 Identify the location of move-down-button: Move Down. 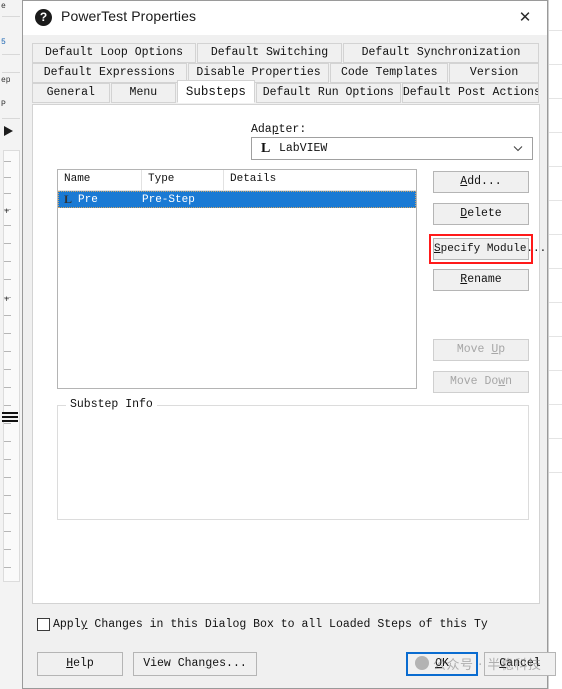
(481, 382).